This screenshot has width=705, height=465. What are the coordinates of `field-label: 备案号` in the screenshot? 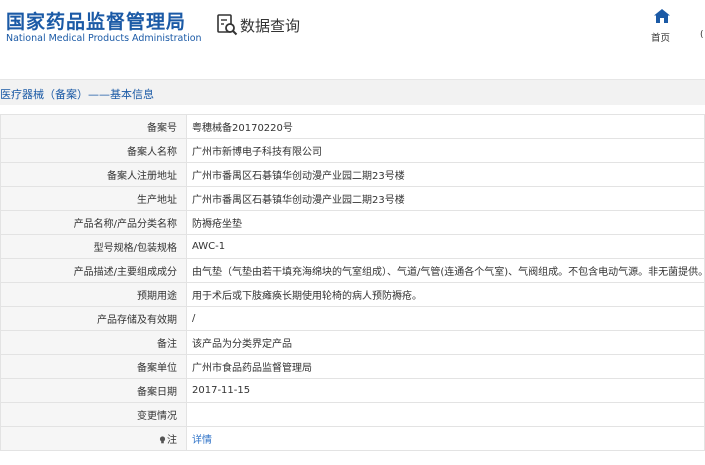 It's located at (93, 126).